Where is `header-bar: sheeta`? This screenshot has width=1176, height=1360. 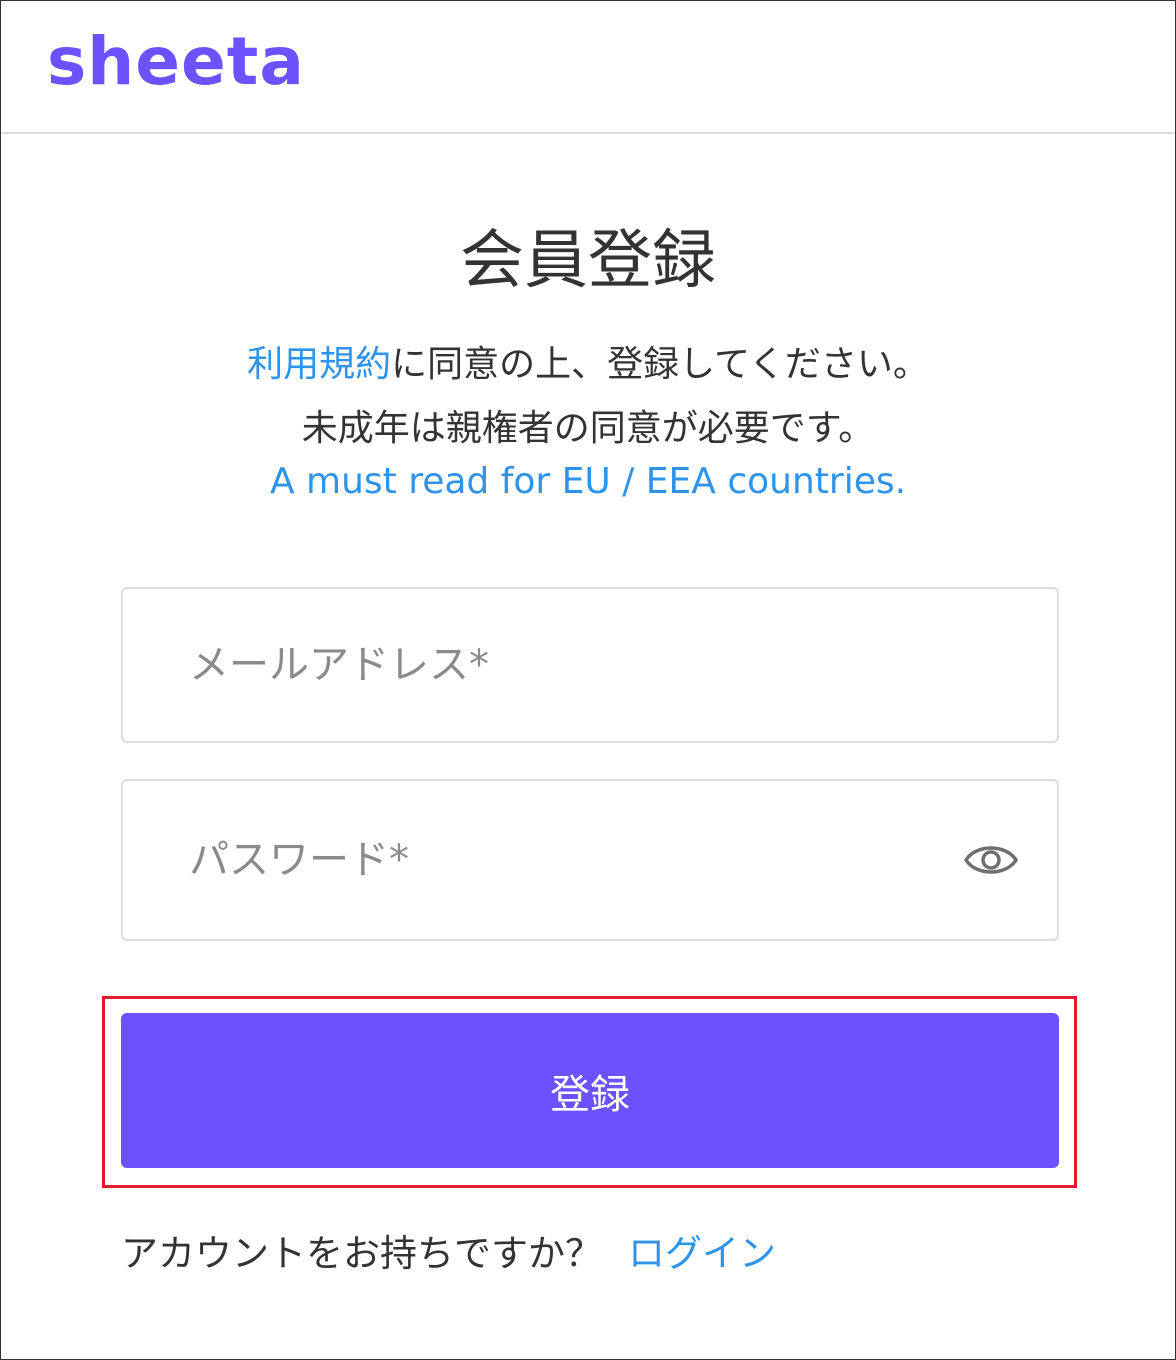
header-bar: sheeta is located at coordinates (588, 67).